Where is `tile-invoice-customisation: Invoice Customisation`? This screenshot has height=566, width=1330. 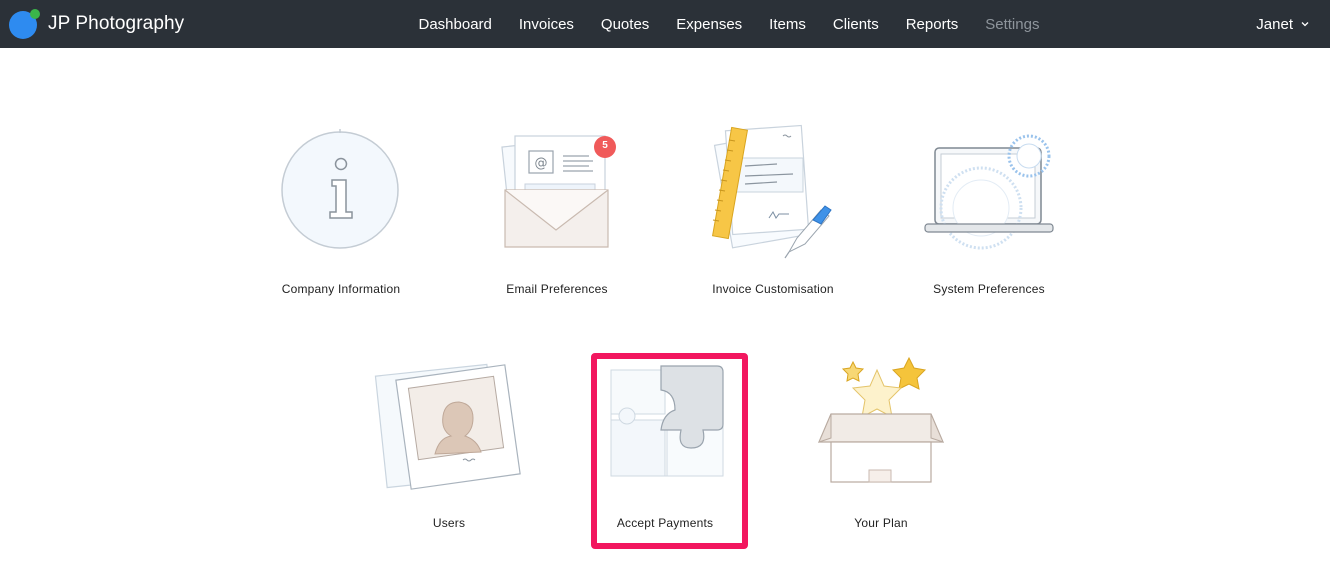 tile-invoice-customisation: Invoice Customisation is located at coordinates (773, 210).